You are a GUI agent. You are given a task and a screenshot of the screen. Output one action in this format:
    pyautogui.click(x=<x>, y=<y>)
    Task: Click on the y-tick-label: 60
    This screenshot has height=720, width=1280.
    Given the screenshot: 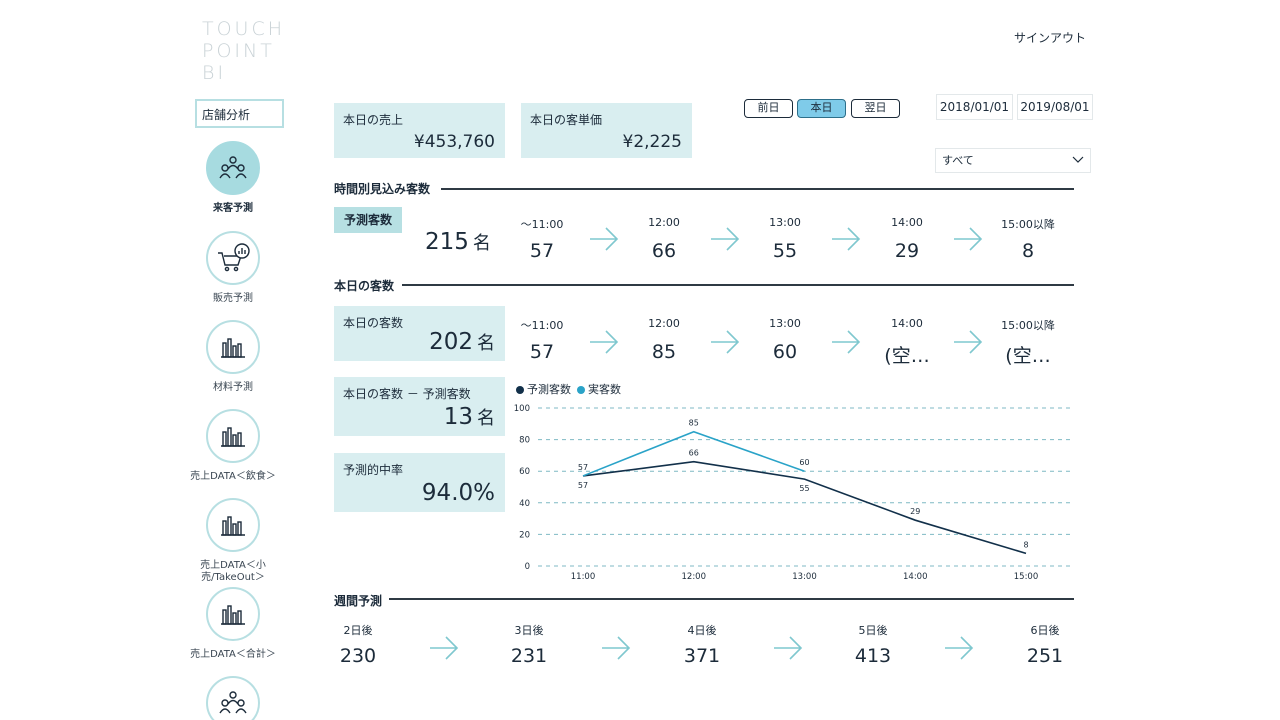 What is the action you would take?
    pyautogui.click(x=524, y=472)
    